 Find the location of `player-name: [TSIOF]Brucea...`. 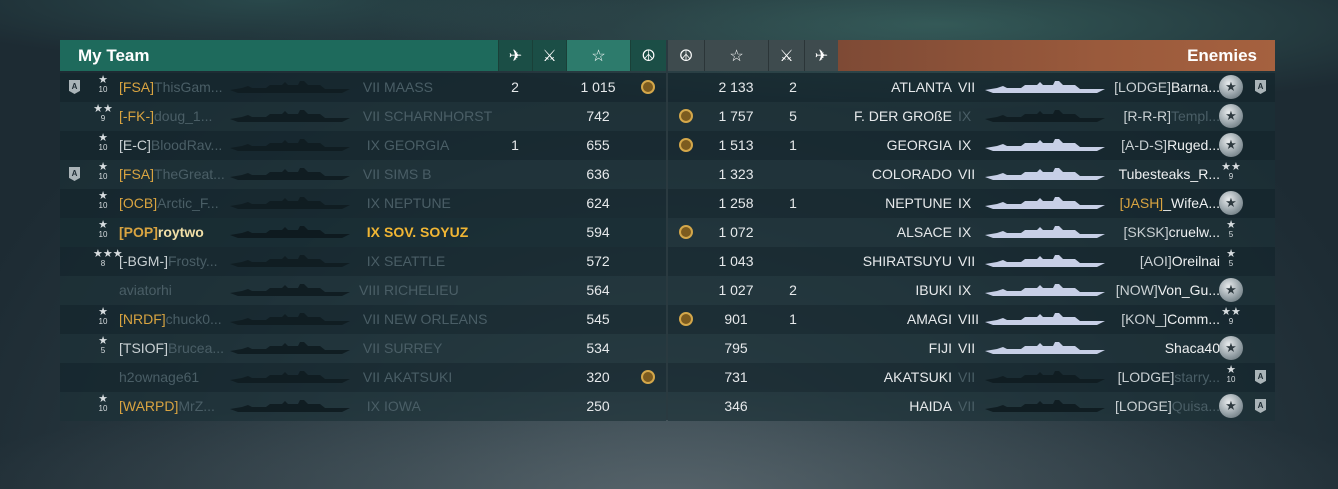

player-name: [TSIOF]Brucea... is located at coordinates (174, 348).